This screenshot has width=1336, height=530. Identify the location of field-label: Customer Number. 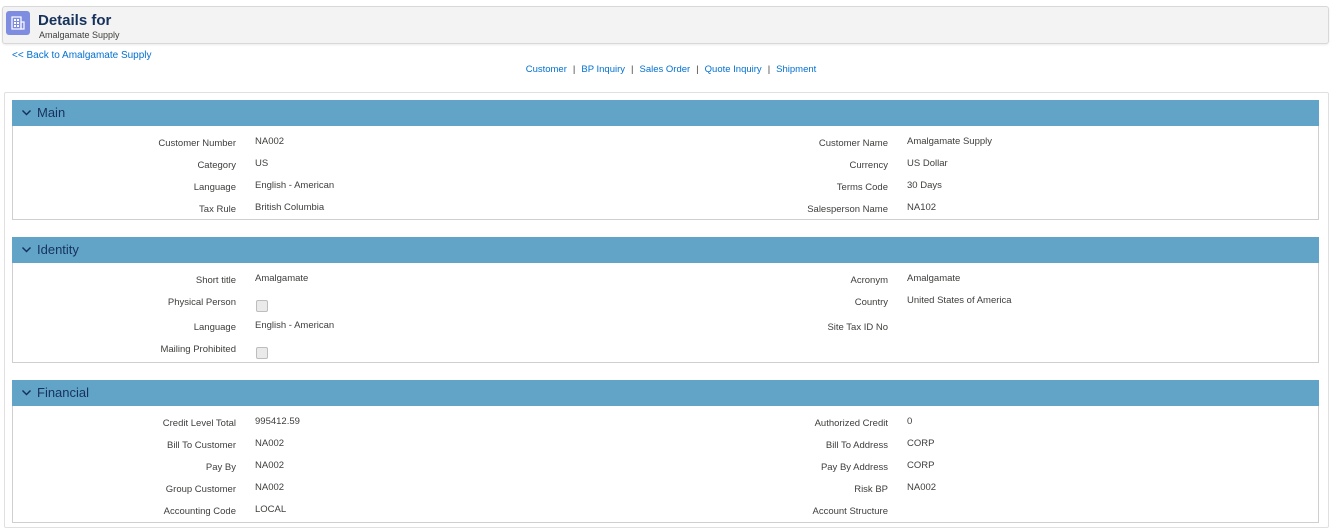
(197, 143).